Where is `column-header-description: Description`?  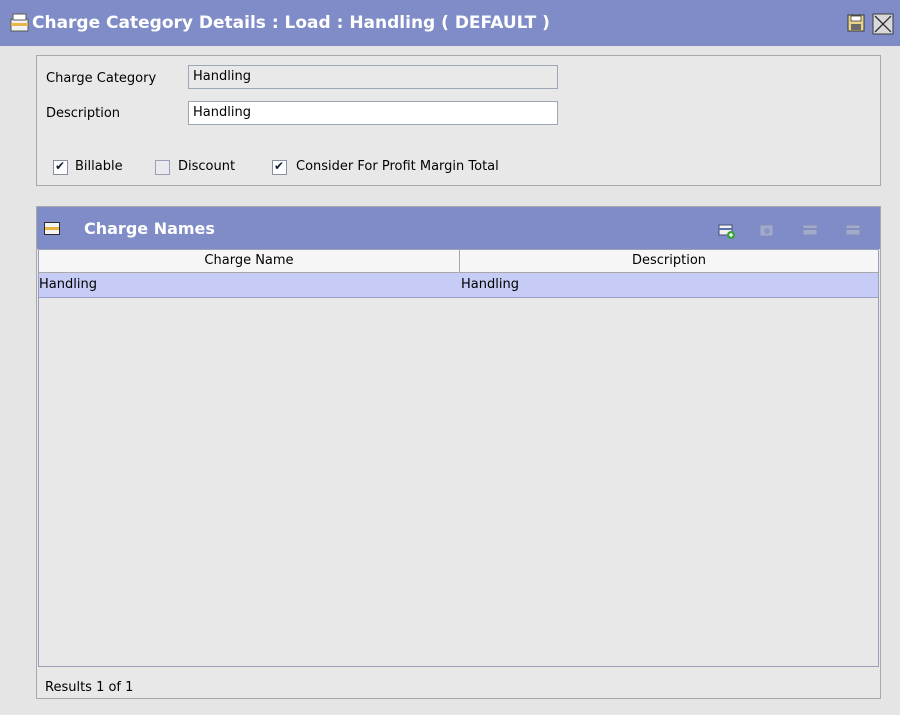 column-header-description: Description is located at coordinates (669, 261).